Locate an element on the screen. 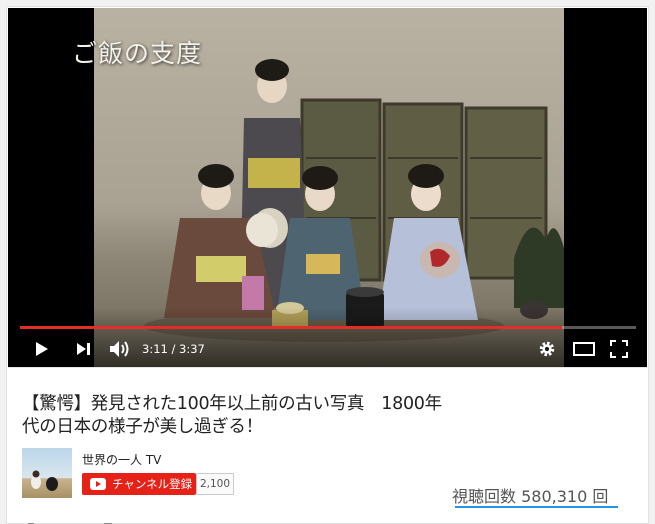  volume-icon is located at coordinates (119, 349).